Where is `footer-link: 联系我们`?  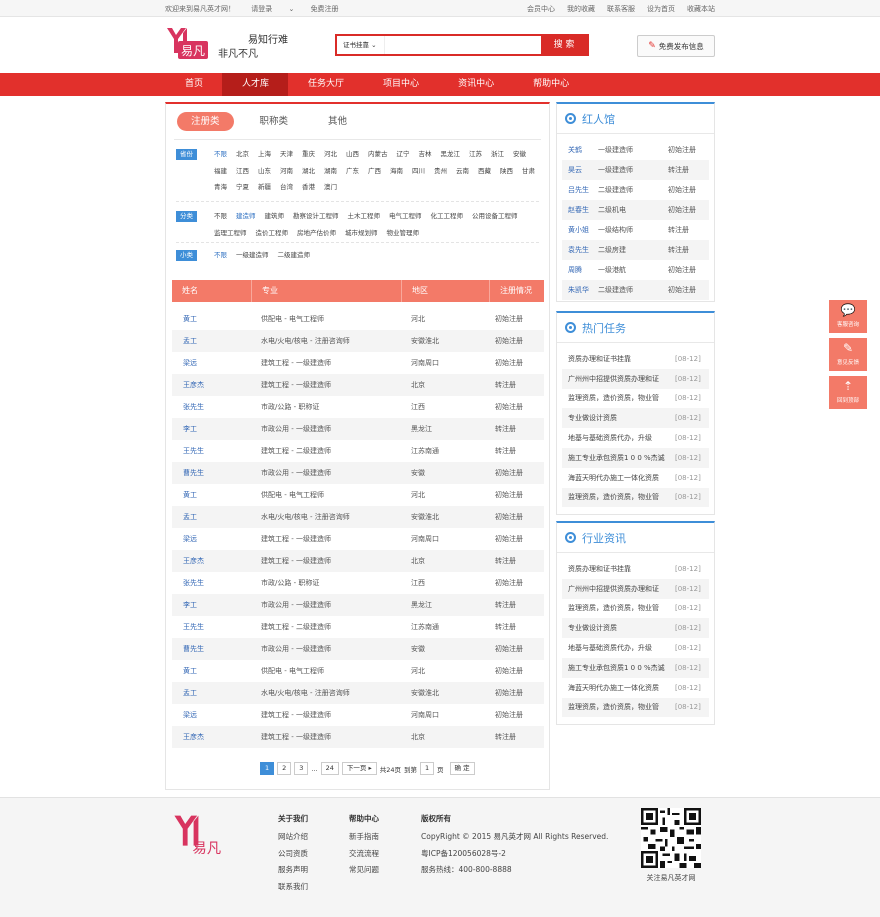 footer-link: 联系我们 is located at coordinates (293, 889).